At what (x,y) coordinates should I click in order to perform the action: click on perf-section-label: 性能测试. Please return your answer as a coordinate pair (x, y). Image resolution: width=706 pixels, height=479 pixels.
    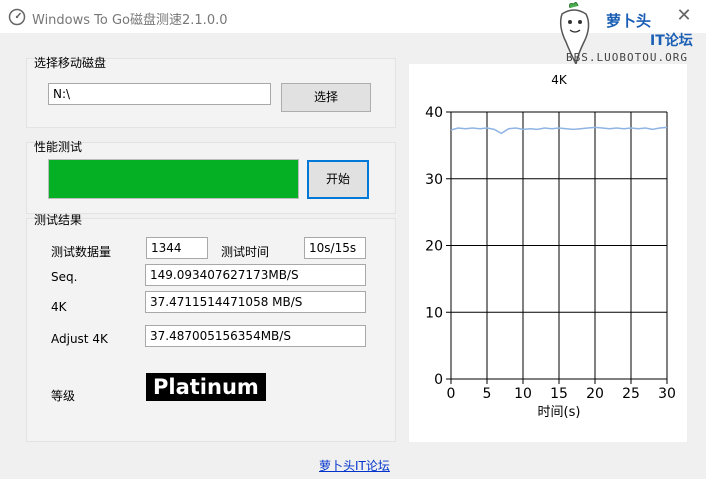
    Looking at the image, I should click on (58, 147).